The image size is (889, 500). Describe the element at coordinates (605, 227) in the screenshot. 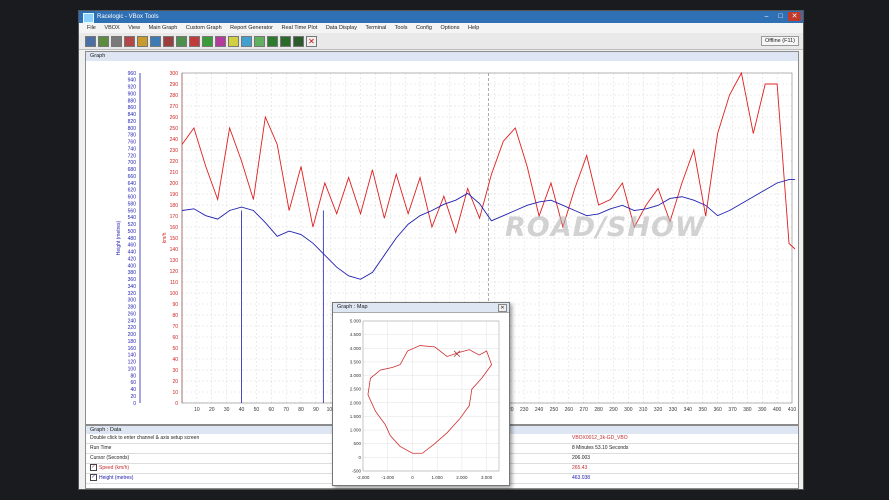

I see `watermark-logo: ROAD/SHOW` at that location.